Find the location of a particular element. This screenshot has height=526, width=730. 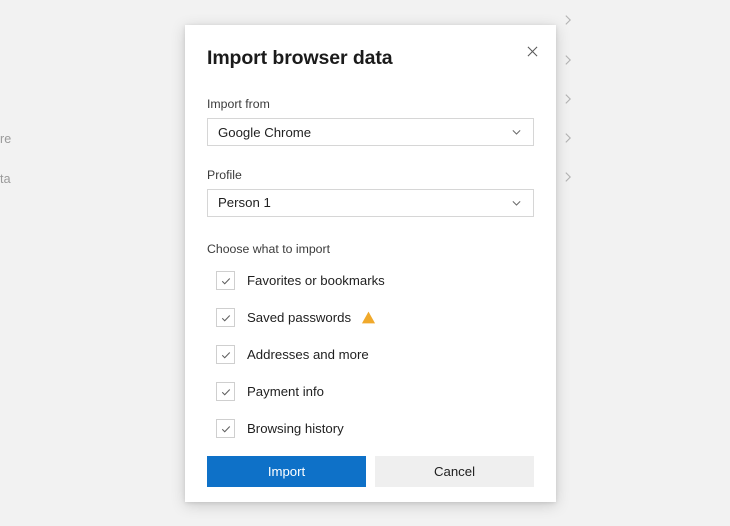

checkbox-browsing-history is located at coordinates (225, 429).